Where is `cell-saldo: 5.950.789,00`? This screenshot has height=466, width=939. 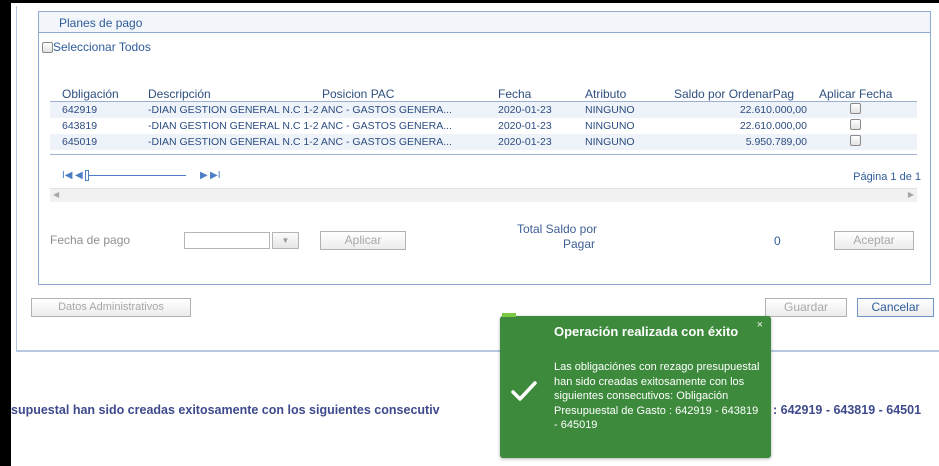 cell-saldo: 5.950.789,00 is located at coordinates (776, 142).